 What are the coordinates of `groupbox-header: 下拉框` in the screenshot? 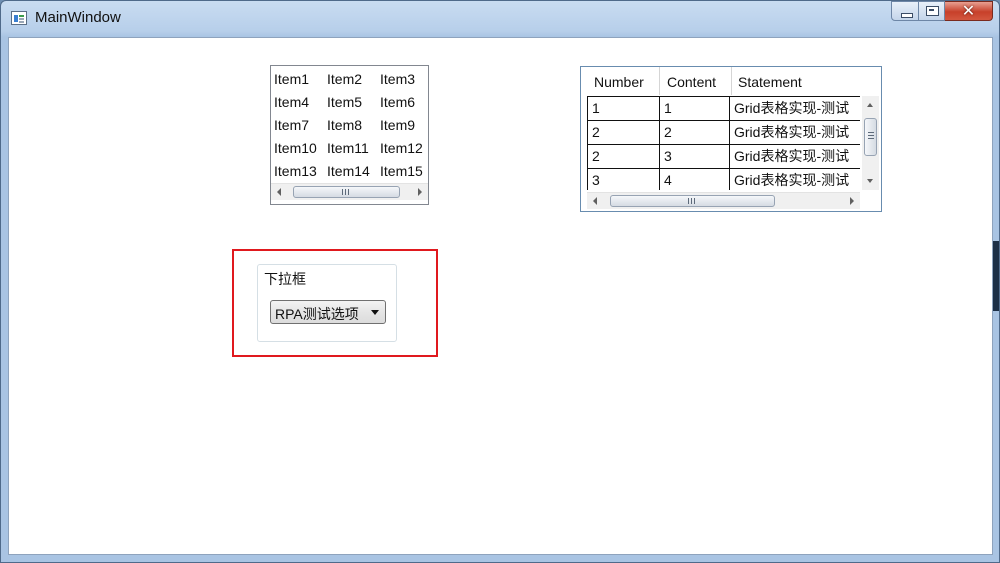 It's located at (285, 279).